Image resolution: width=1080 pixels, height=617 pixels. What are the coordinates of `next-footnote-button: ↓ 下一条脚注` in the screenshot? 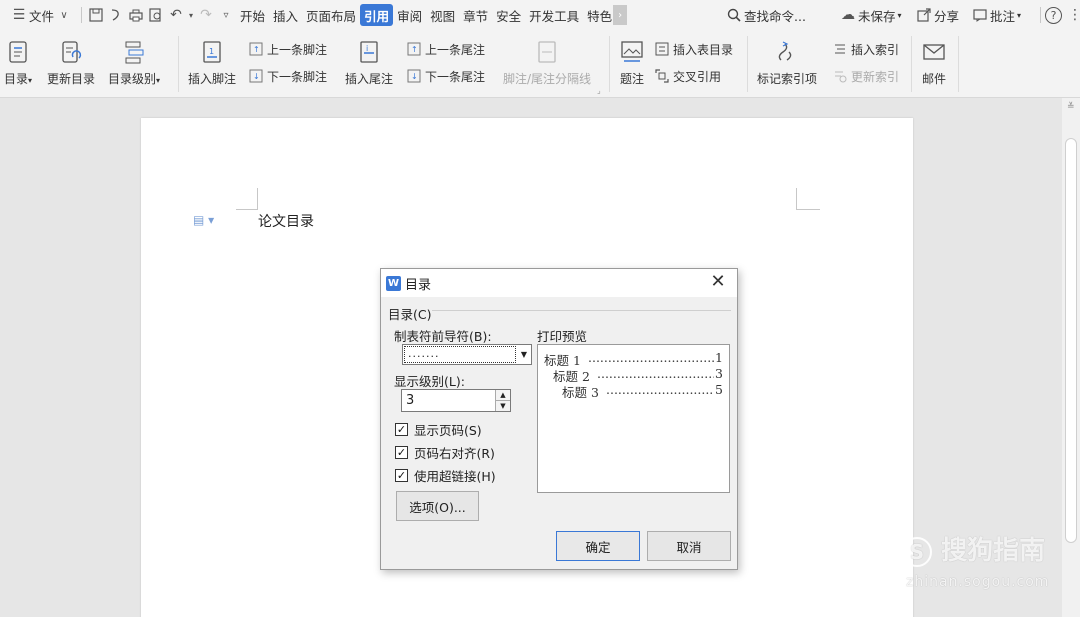 It's located at (288, 76).